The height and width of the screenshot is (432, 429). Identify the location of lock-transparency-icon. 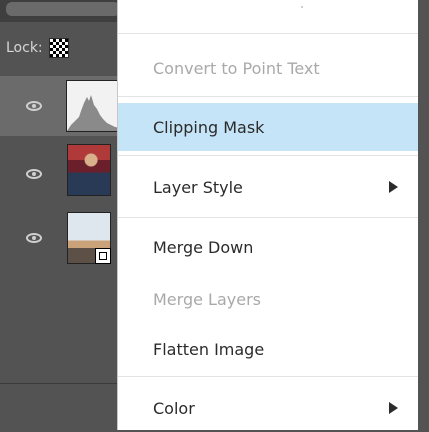
(58, 48).